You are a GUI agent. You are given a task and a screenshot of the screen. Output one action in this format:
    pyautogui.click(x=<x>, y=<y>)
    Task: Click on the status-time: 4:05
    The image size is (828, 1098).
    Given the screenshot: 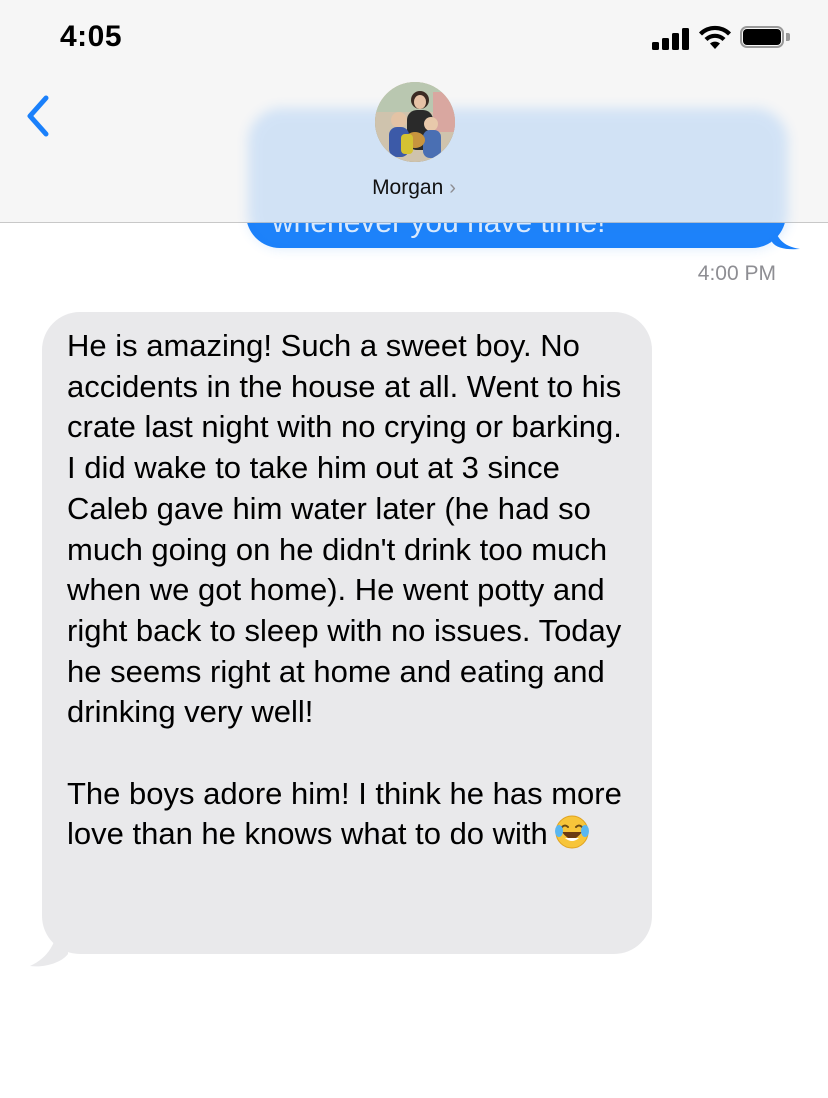 What is the action you would take?
    pyautogui.click(x=91, y=36)
    